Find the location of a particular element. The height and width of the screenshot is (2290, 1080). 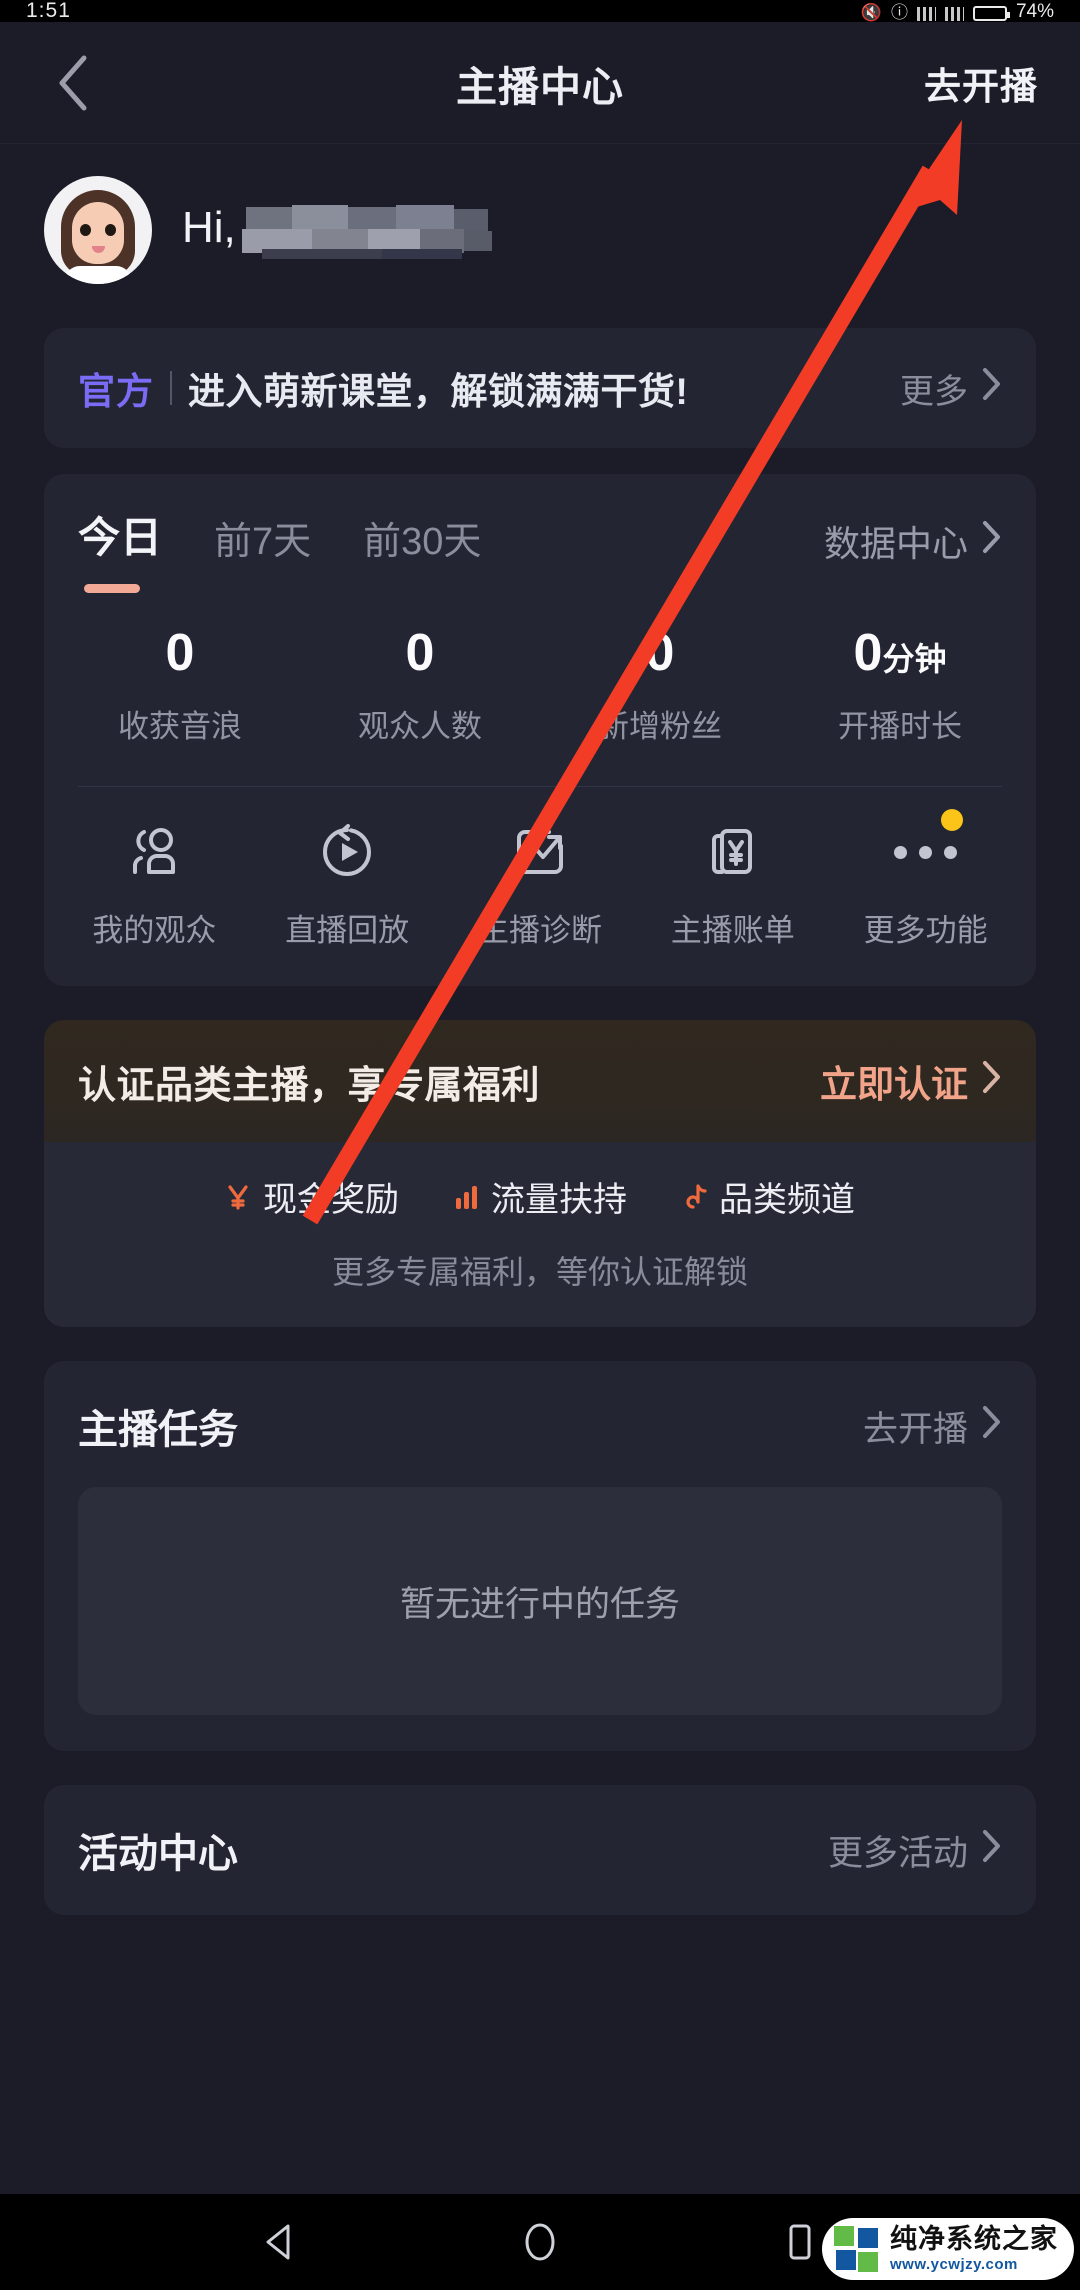

site-watermark: 纯净系统之家 www.ycwjzy.com is located at coordinates (948, 2249).